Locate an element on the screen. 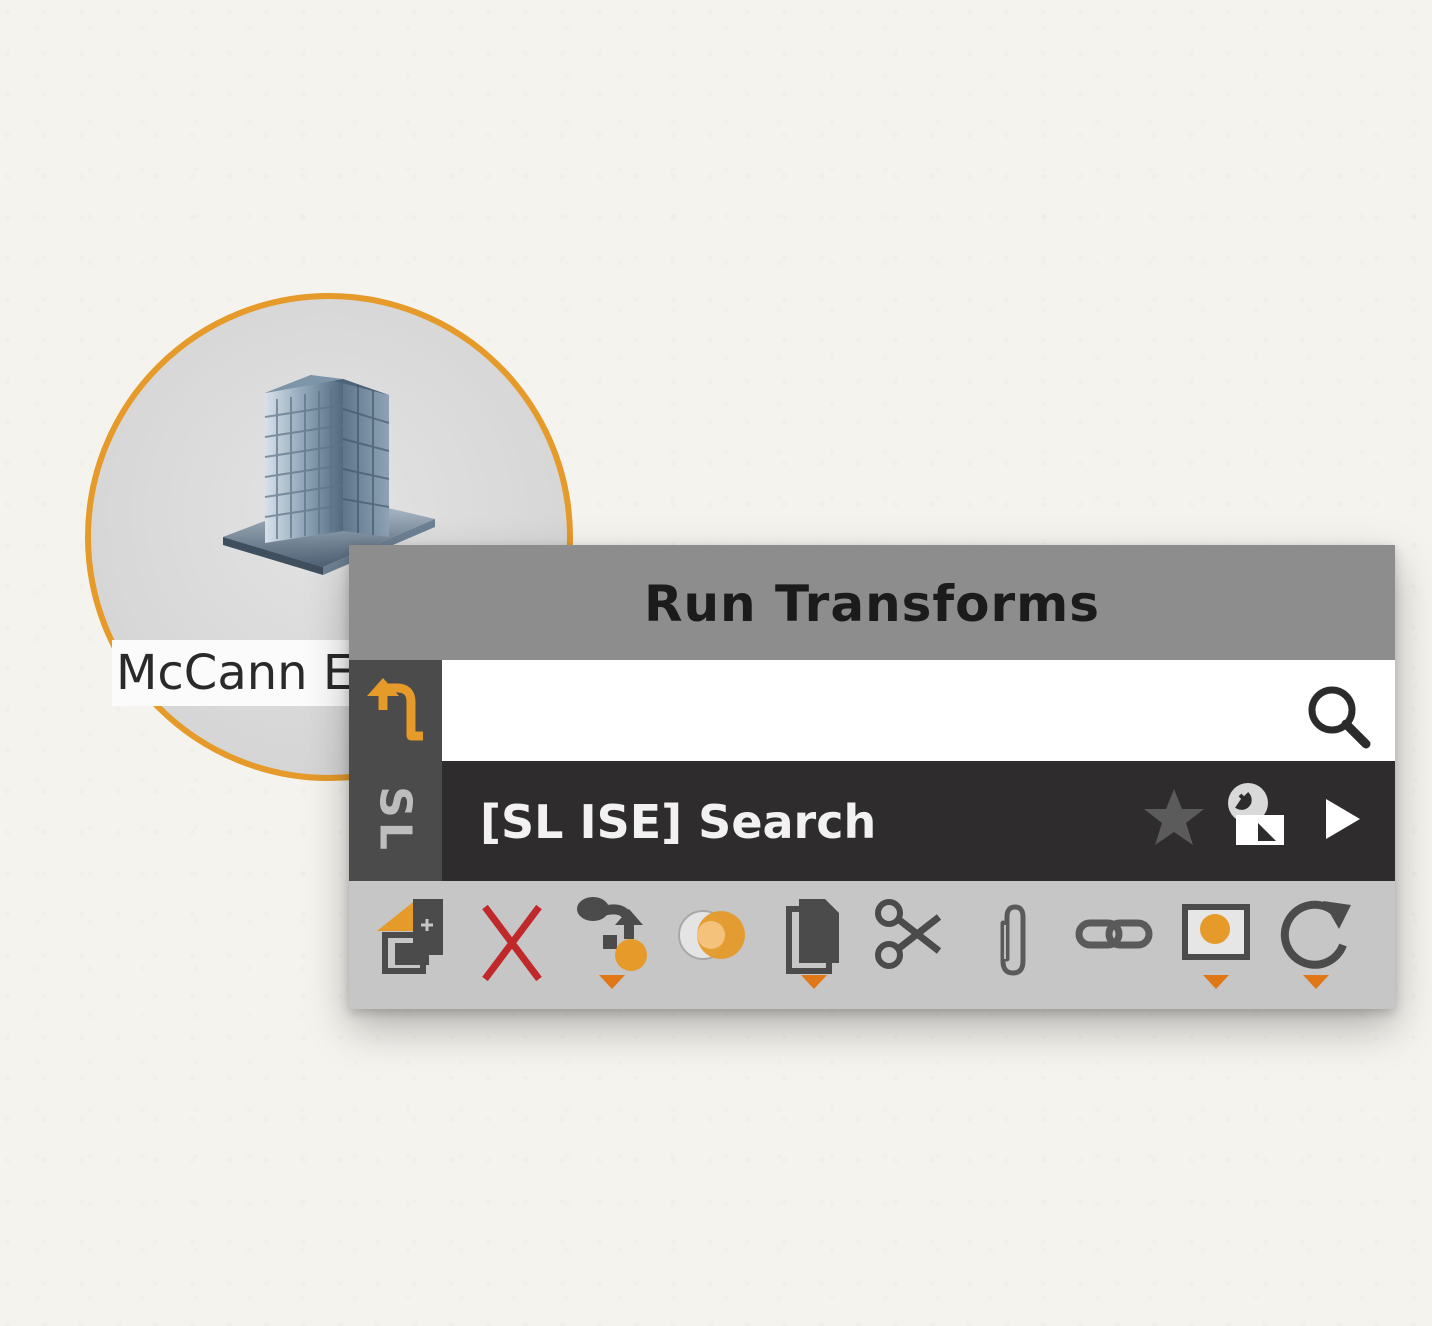  select-button is located at coordinates (715, 945).